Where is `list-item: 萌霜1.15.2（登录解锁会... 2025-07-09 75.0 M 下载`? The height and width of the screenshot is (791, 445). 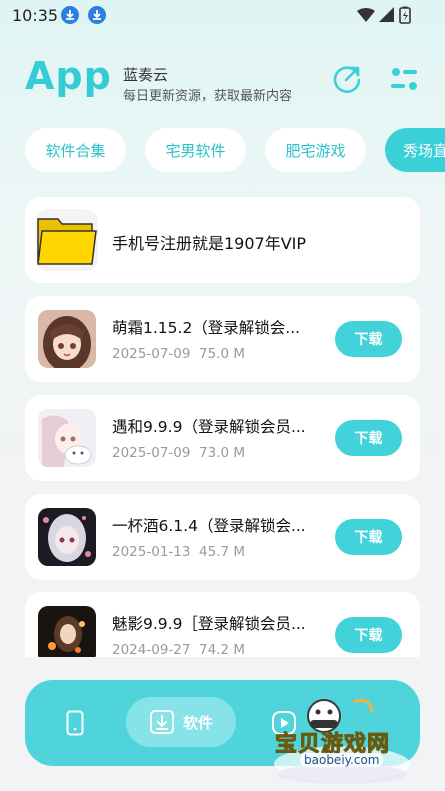
list-item: 萌霜1.15.2（登录解锁会... 2025-07-09 75.0 M 下载 is located at coordinates (222, 339).